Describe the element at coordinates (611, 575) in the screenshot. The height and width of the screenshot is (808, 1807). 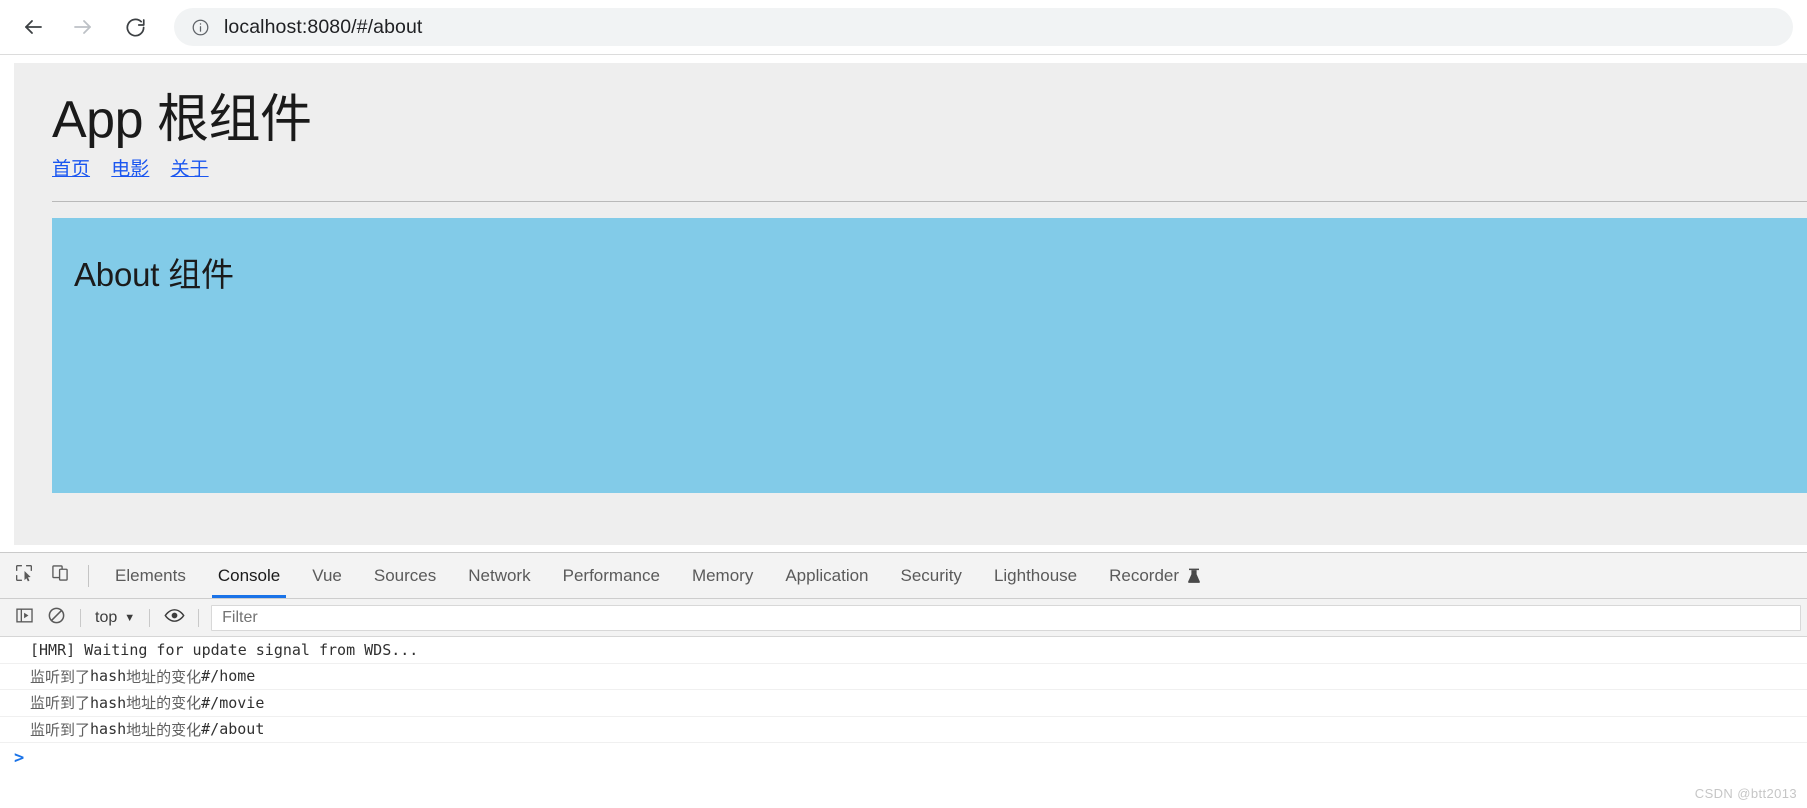
I see `tab-performance: Performance` at that location.